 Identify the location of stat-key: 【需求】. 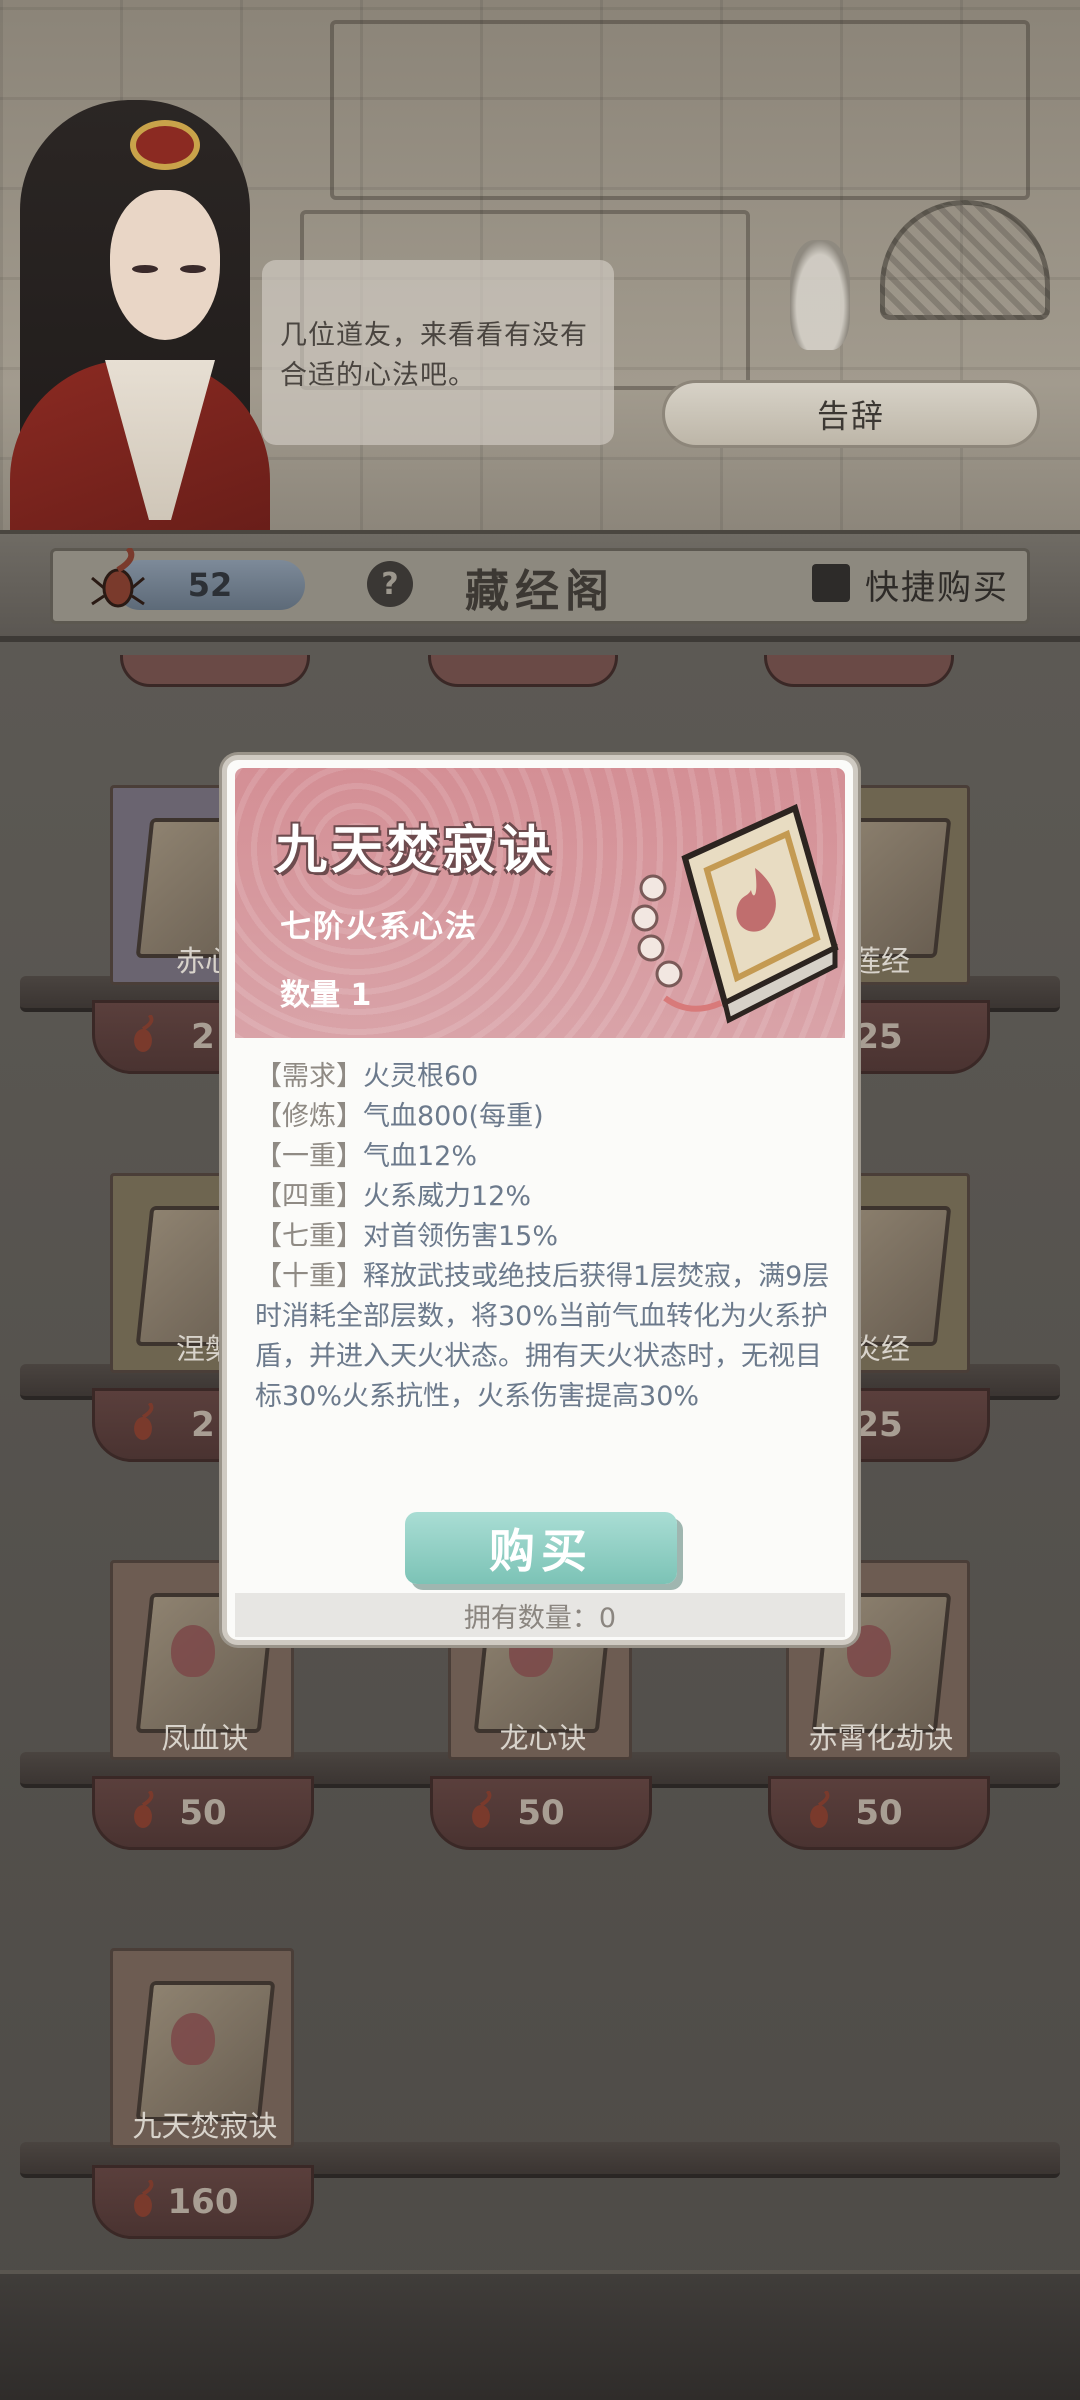
(309, 1076).